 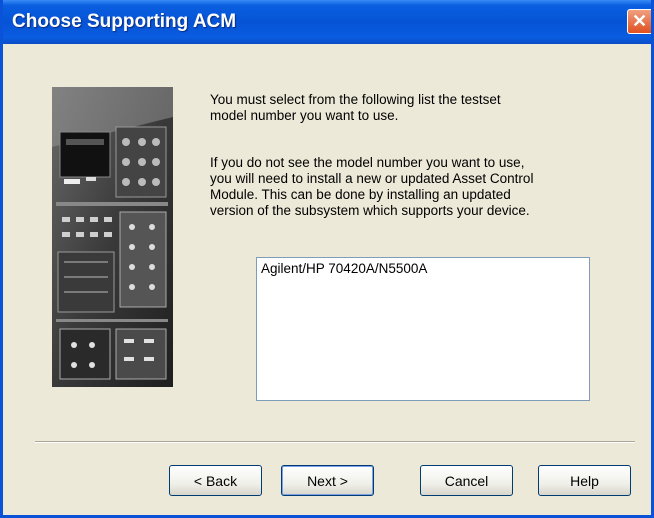 What do you see at coordinates (423, 267) in the screenshot?
I see `list-item: Agilent/HP 70420A/N5500A` at bounding box center [423, 267].